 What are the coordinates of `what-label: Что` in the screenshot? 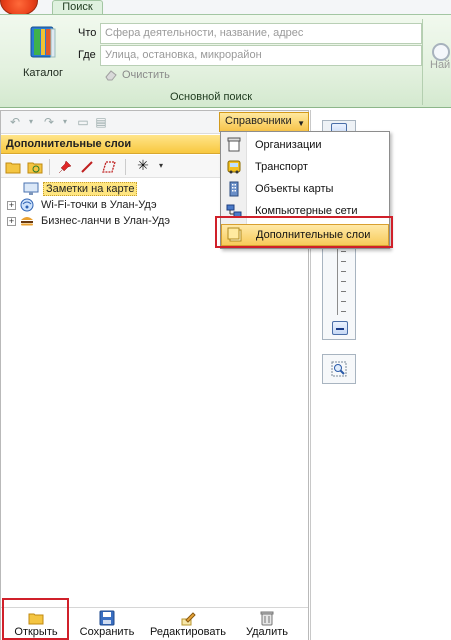 It's located at (87, 33).